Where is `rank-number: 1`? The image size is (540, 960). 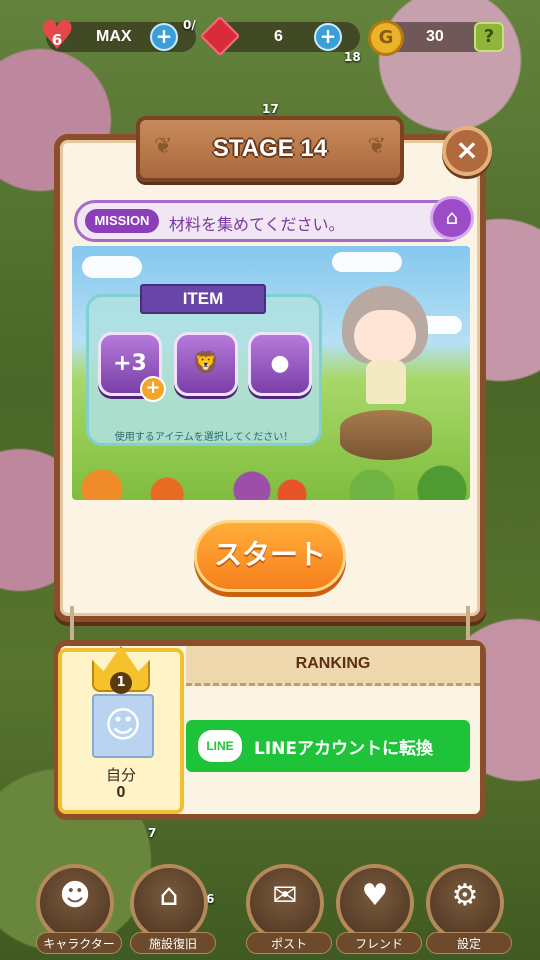
rank-number: 1 is located at coordinates (121, 683).